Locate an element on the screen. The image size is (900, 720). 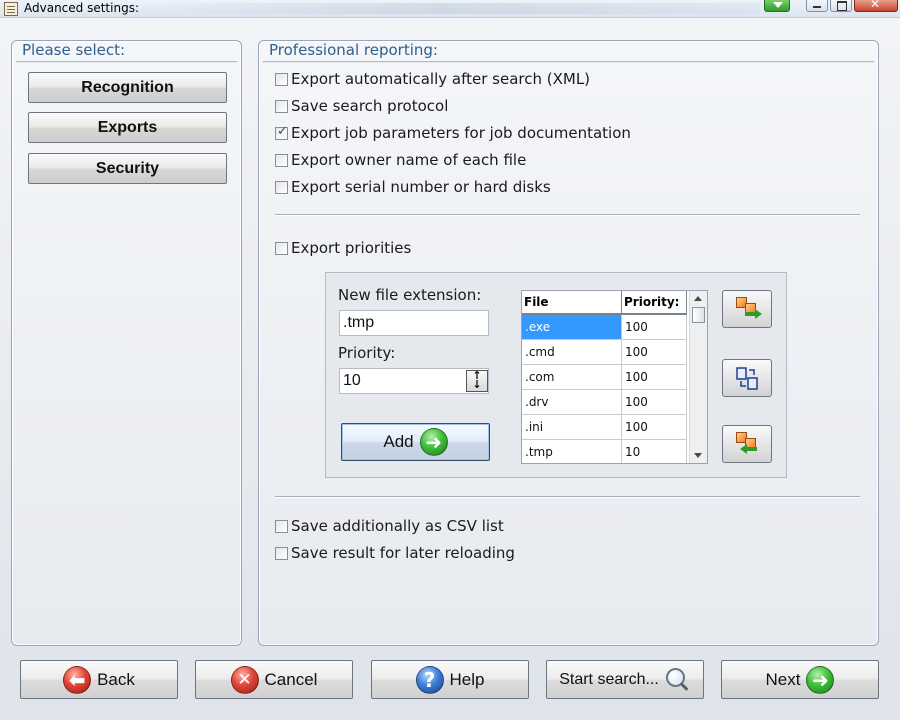
table-row: .ini 100 is located at coordinates (604, 427).